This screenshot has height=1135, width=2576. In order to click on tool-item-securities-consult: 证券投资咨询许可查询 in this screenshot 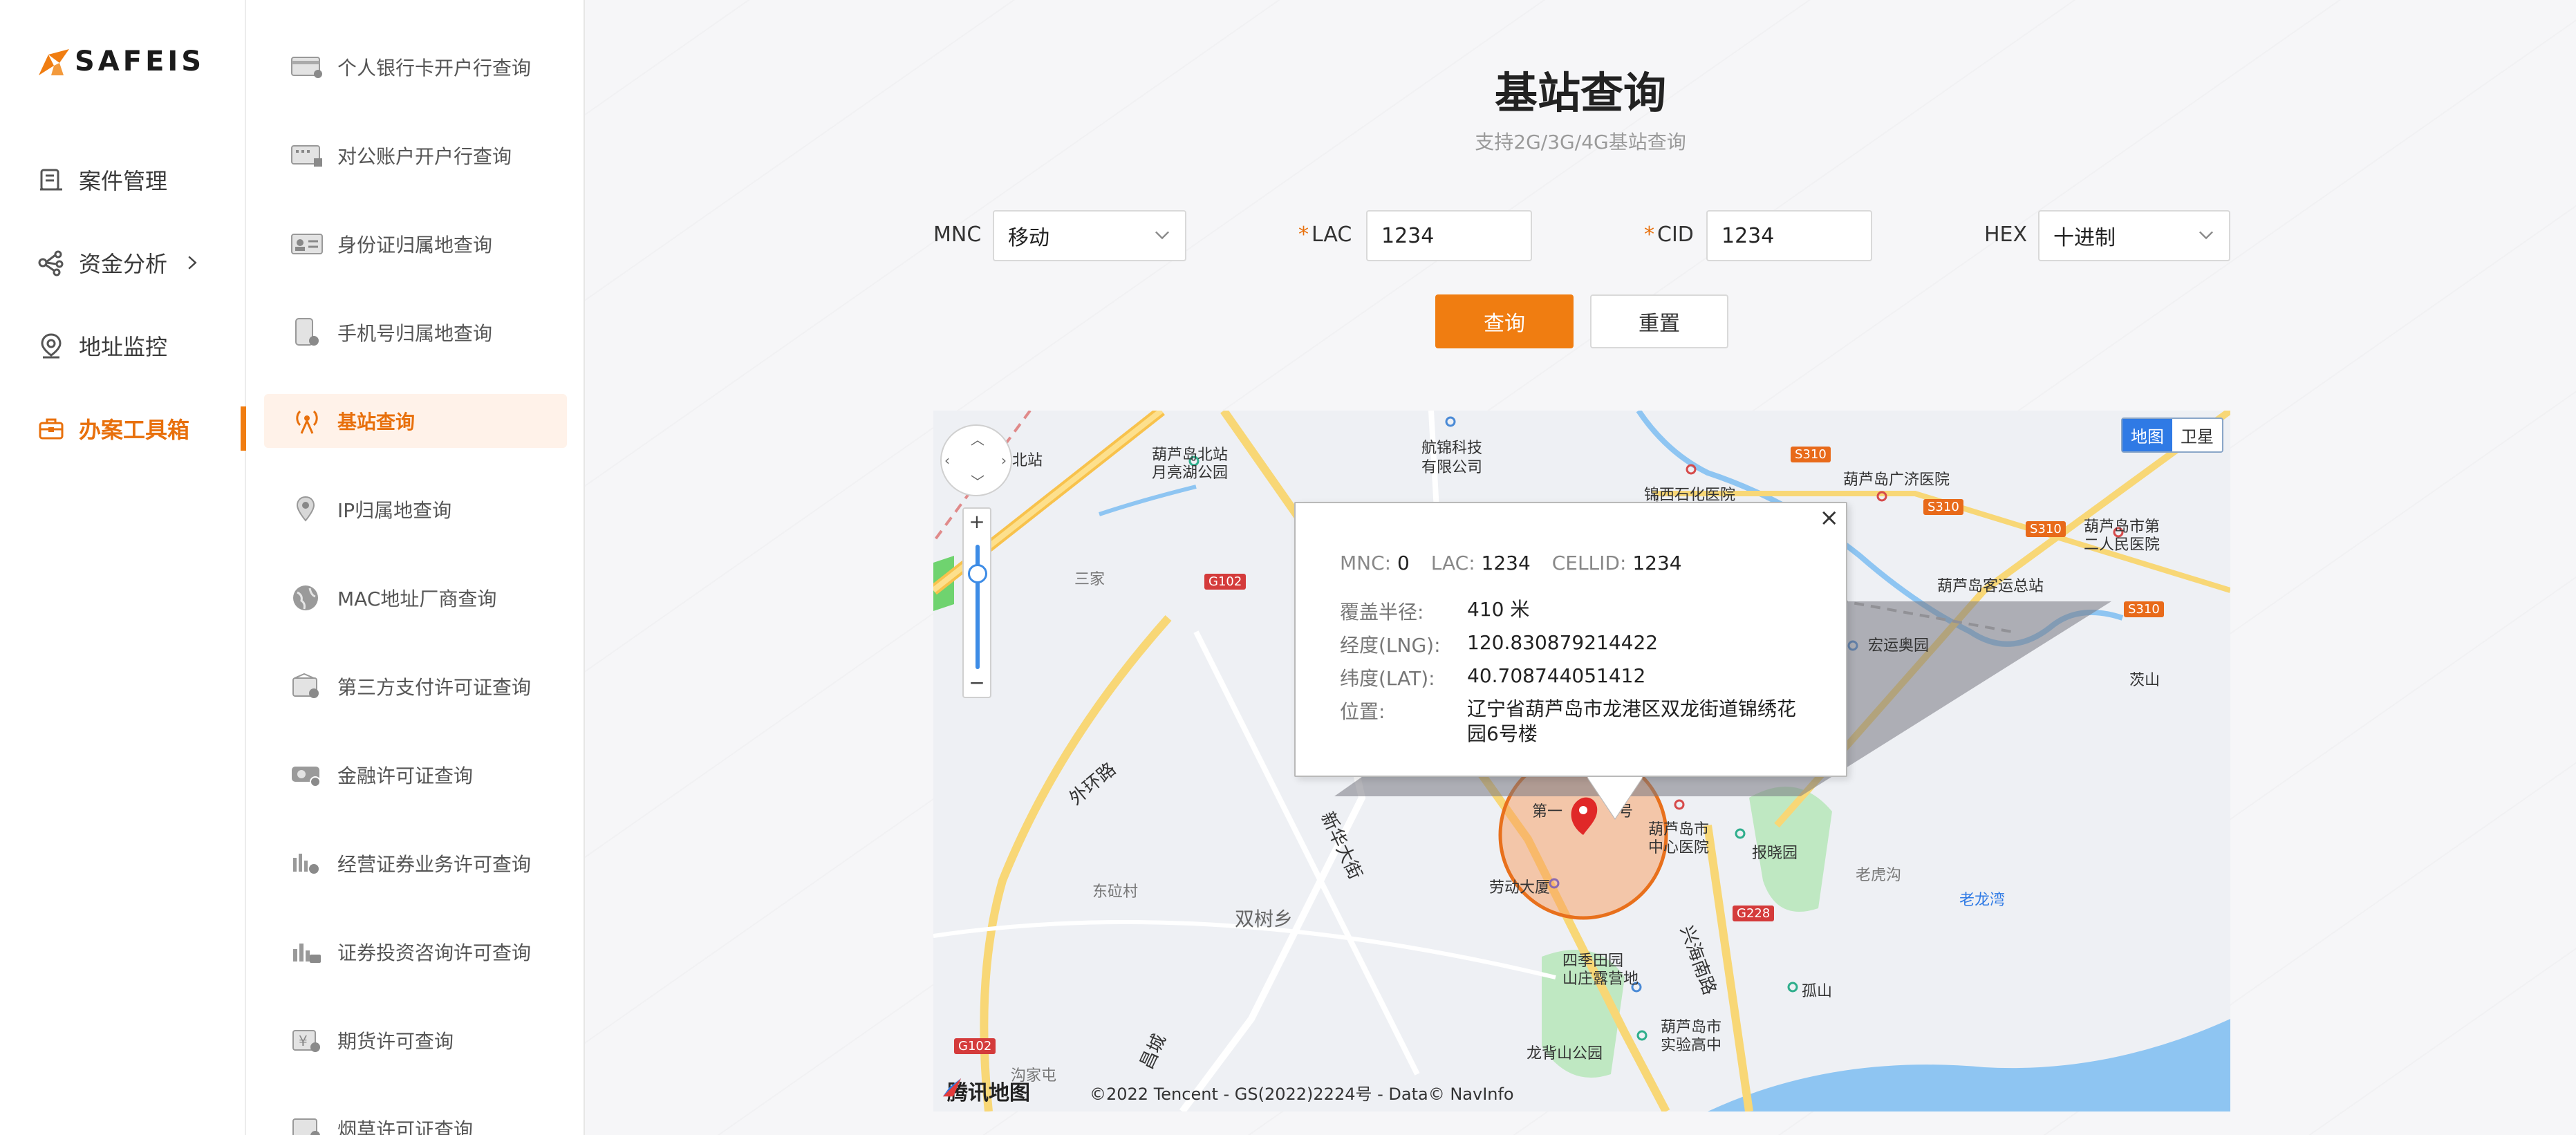, I will do `click(415, 952)`.